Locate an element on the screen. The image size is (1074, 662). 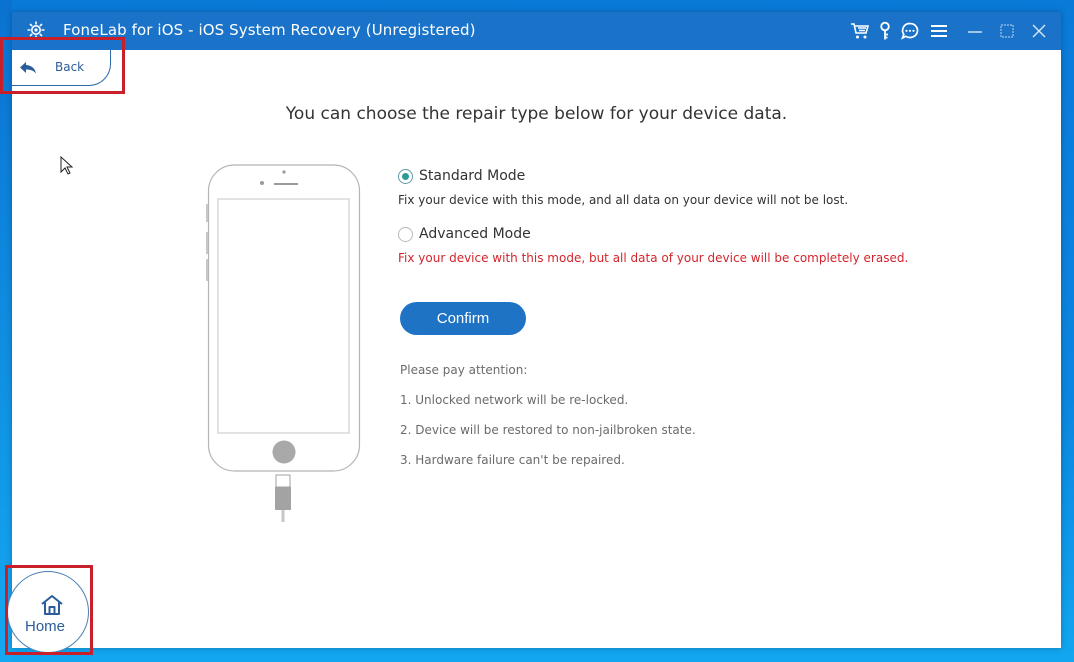
feedback-button is located at coordinates (909, 31).